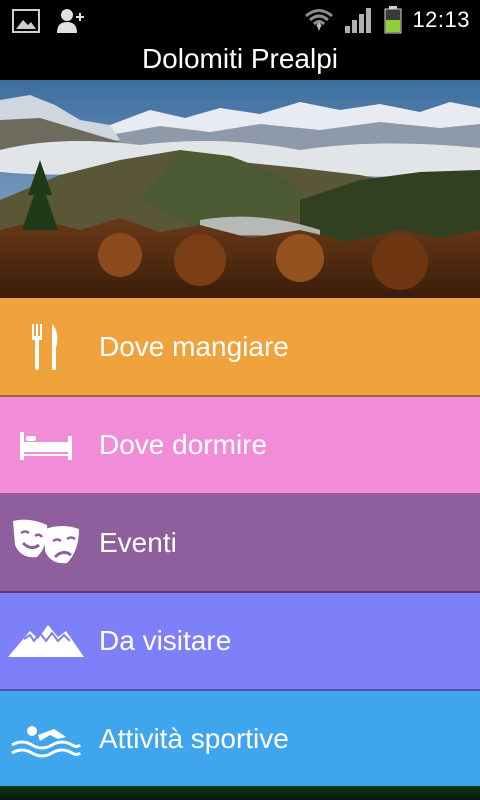 The height and width of the screenshot is (800, 480). I want to click on menu-item-dove-mangiare: Dove mangiare, so click(240, 347).